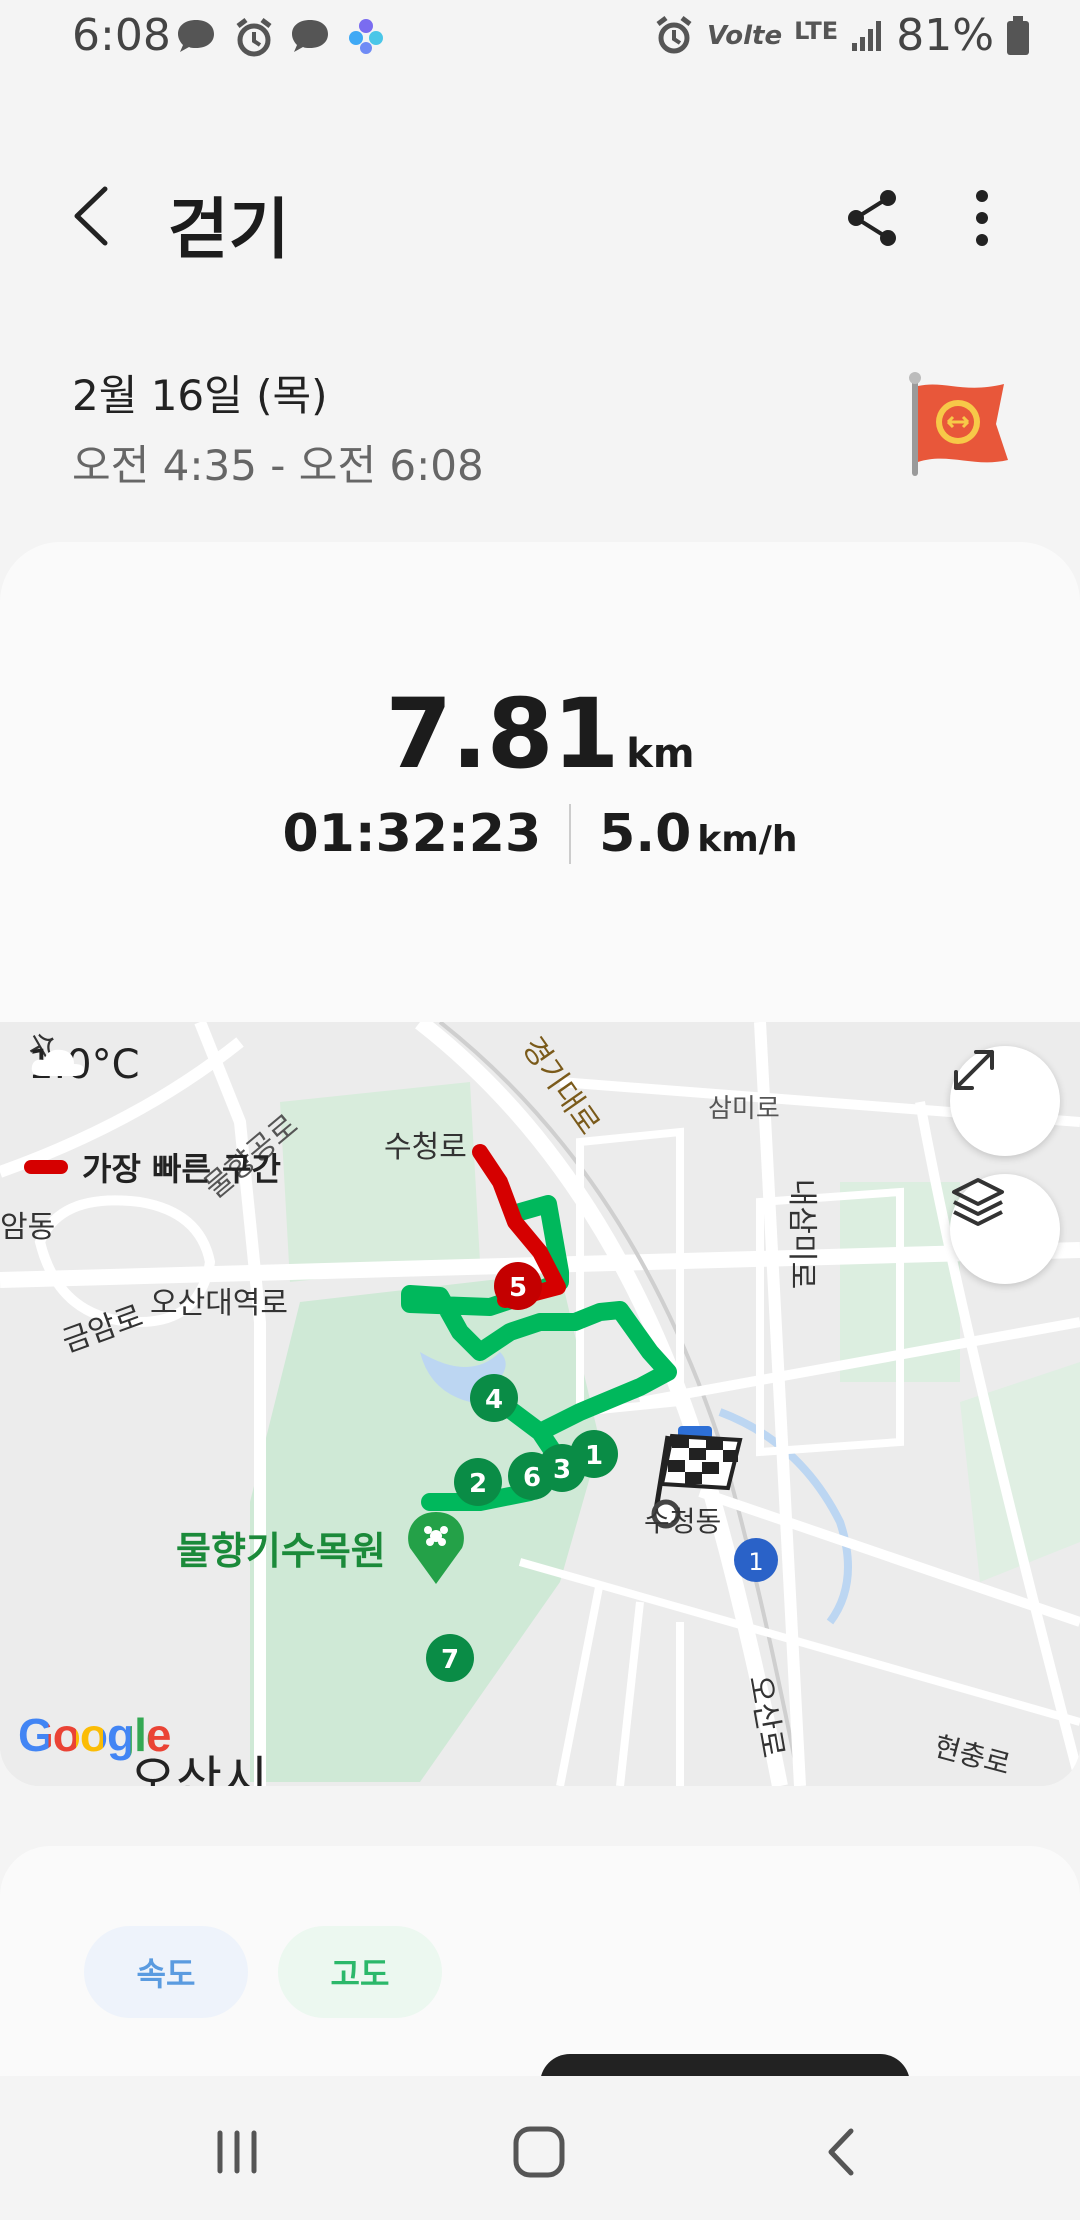 The width and height of the screenshot is (1080, 2220). What do you see at coordinates (229, 229) in the screenshot?
I see `page-title: 걷기` at bounding box center [229, 229].